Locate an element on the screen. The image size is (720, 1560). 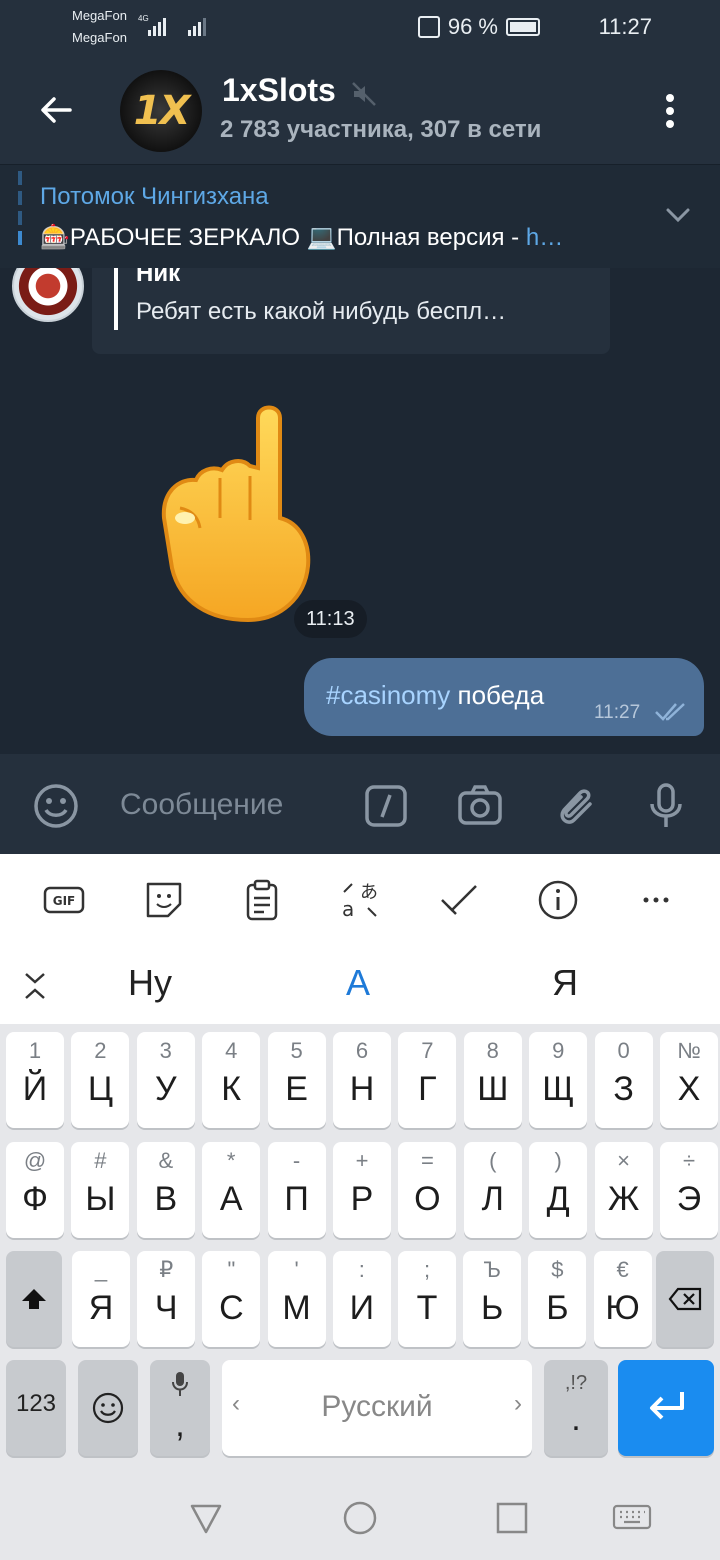
shift-key is located at coordinates (34, 1299).